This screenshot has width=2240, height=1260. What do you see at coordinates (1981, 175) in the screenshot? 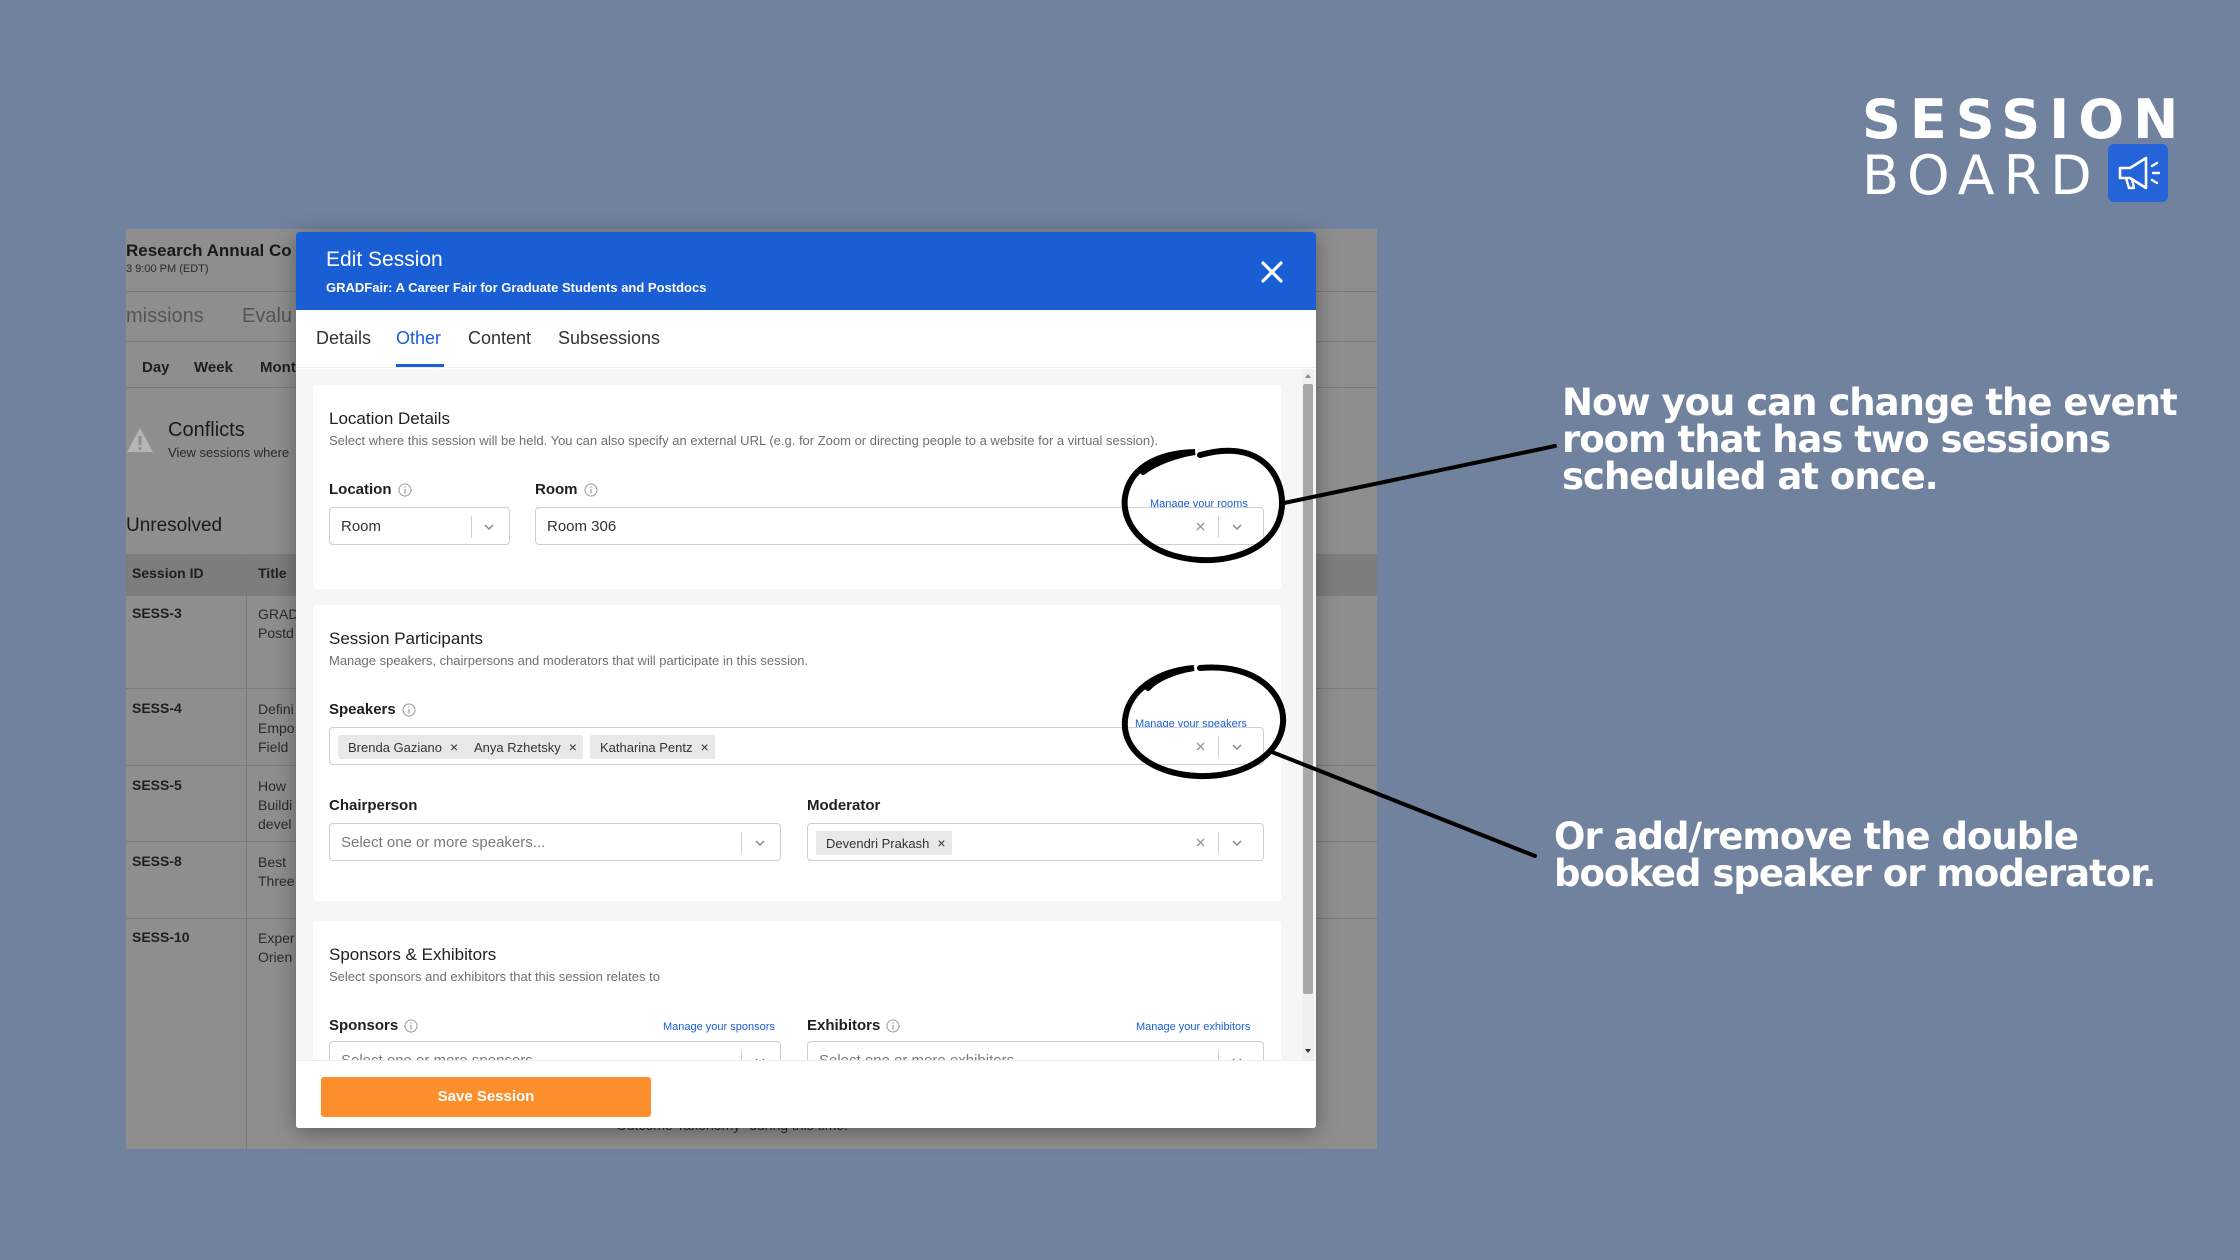
I see `logo-text-board: BOARD` at bounding box center [1981, 175].